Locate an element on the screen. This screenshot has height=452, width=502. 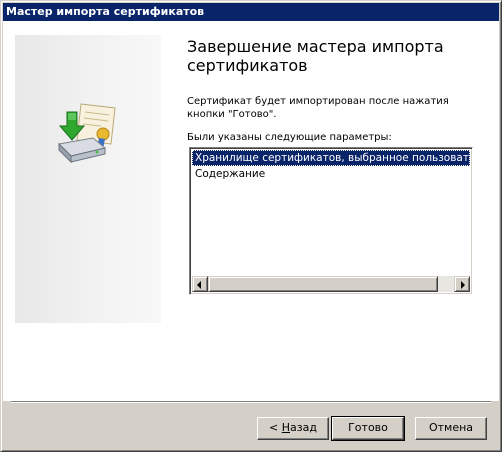
scrollbar-thumb is located at coordinates (323, 284).